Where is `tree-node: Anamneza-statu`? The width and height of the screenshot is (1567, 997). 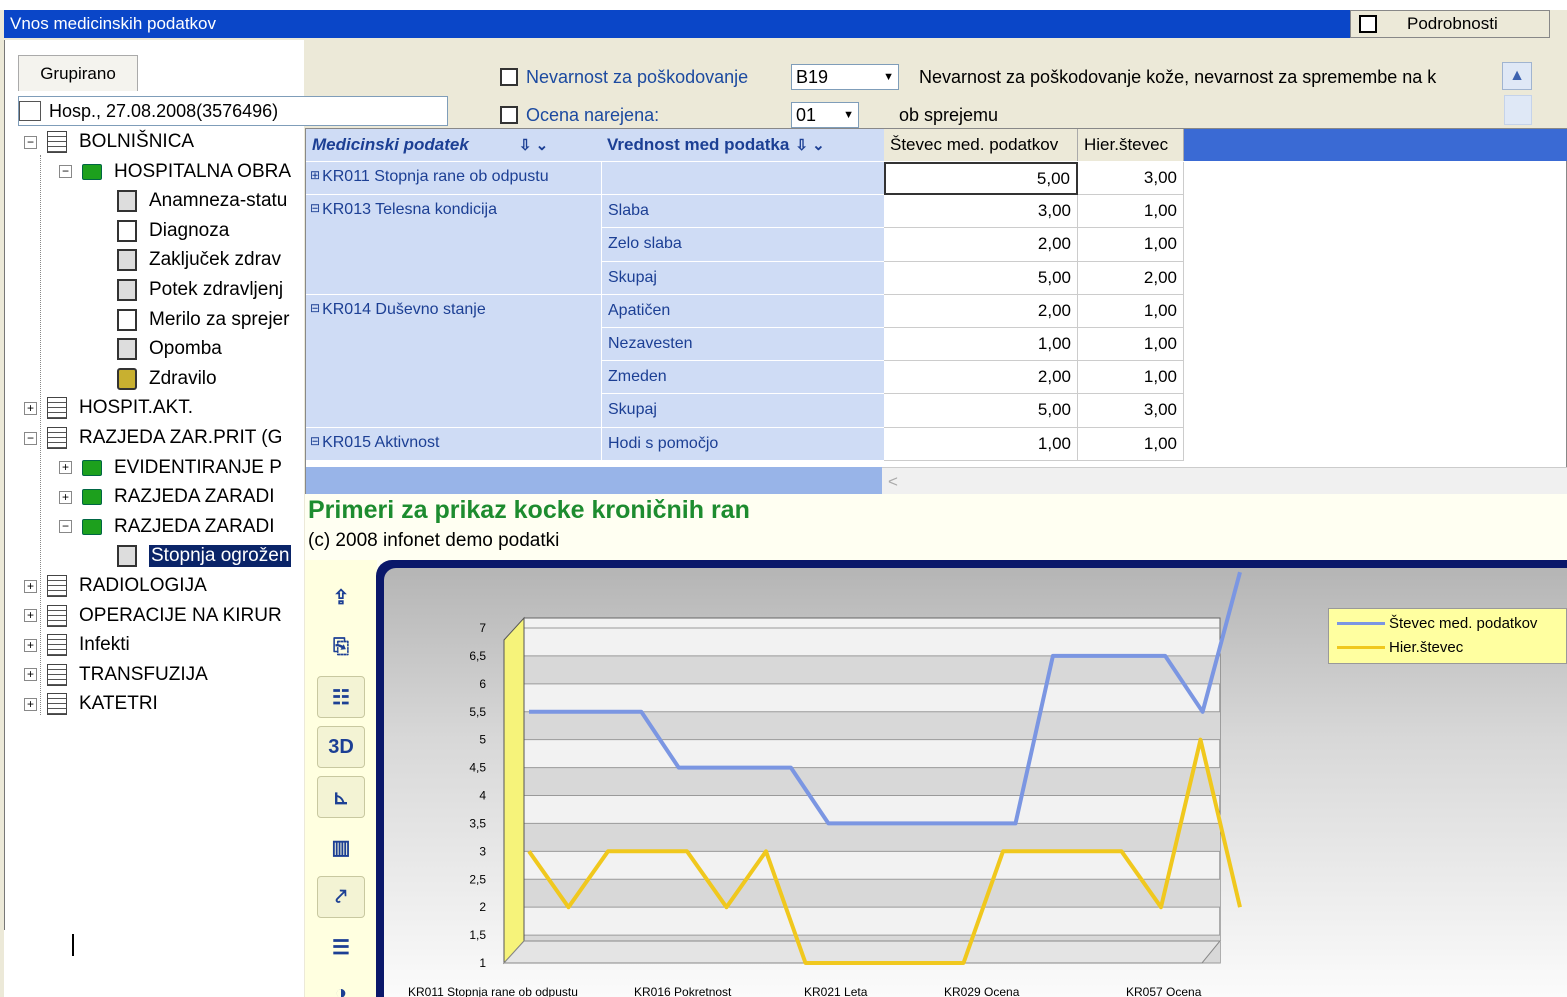 tree-node: Anamneza-statu is located at coordinates (227, 201).